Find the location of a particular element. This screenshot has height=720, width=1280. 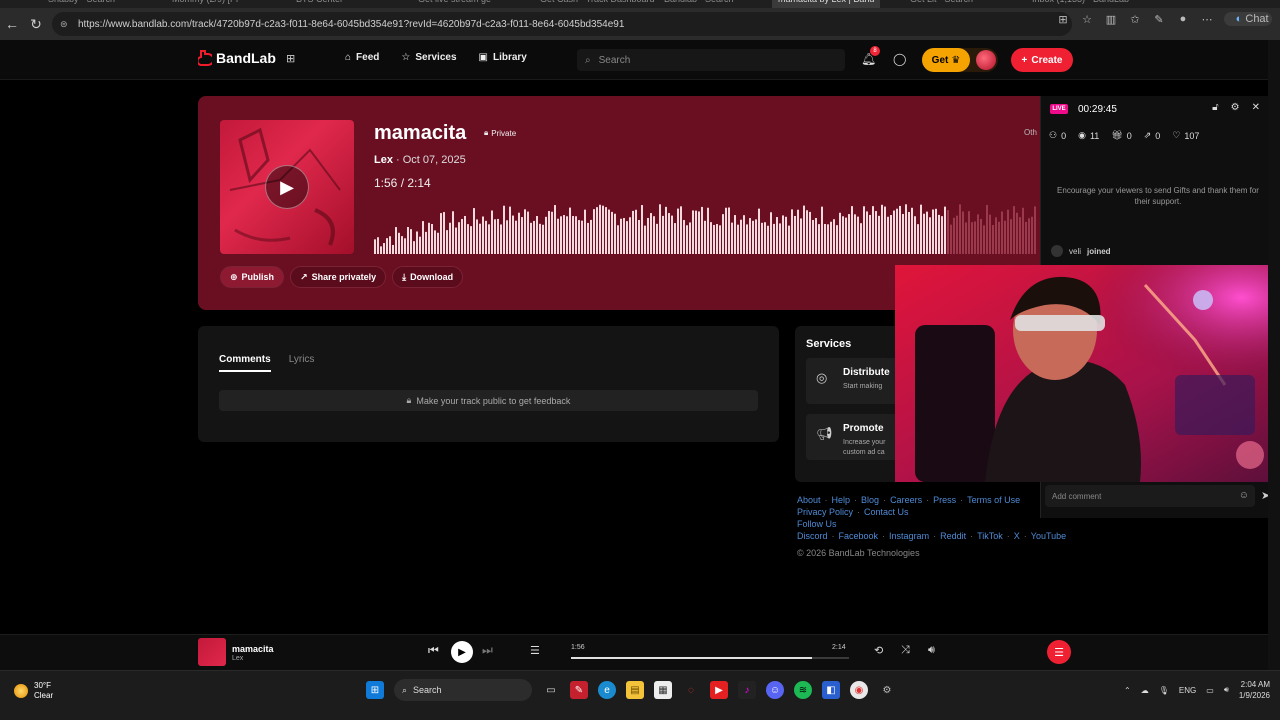

player-play-button: ▶ is located at coordinates (462, 652).